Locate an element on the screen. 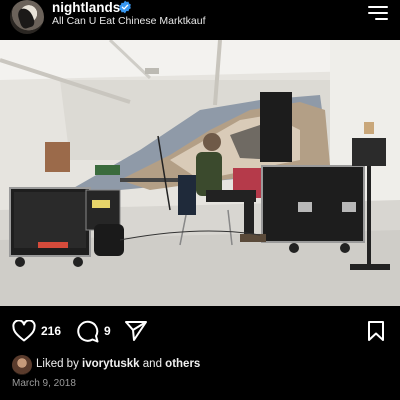 This screenshot has width=400, height=400. post-actions: 216 9 is located at coordinates (200, 331).